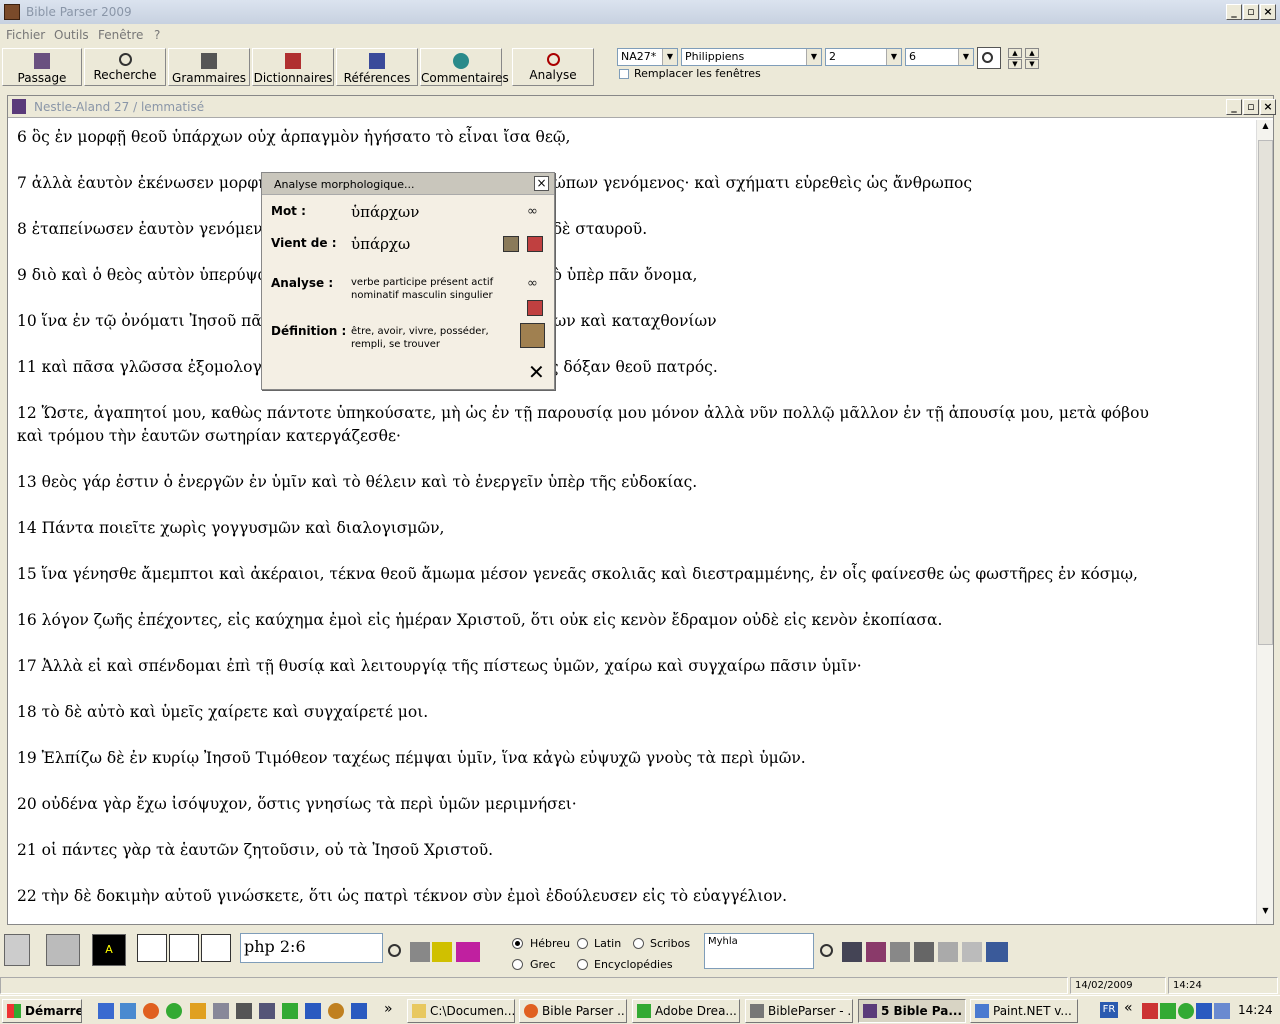 Image resolution: width=1280 pixels, height=1024 pixels. What do you see at coordinates (42, 1011) in the screenshot?
I see `start-button: Démarrer` at bounding box center [42, 1011].